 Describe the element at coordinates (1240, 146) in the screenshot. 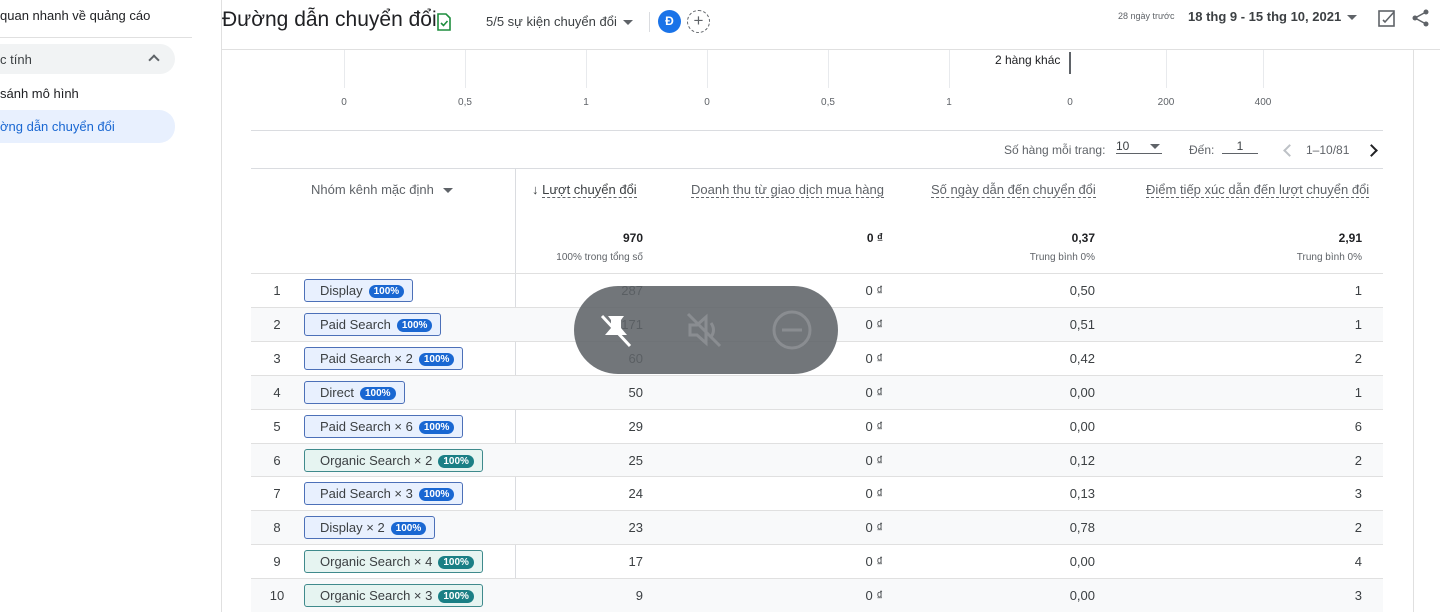

I see `goto-page-input: 1` at that location.